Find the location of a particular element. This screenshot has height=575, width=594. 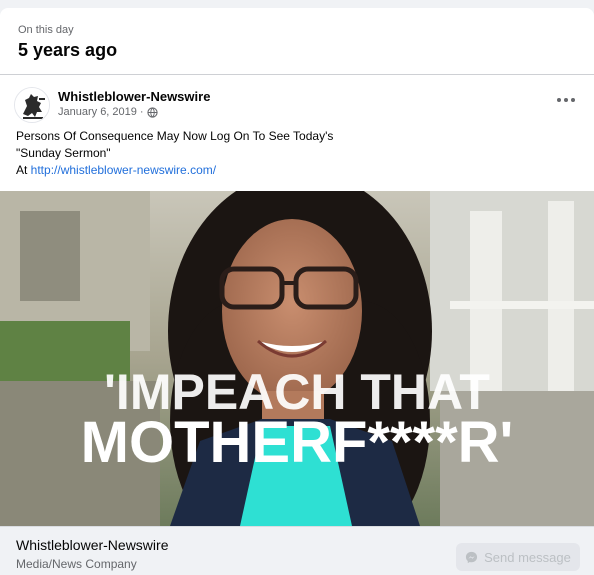

memory-header: On this day 5 years ago is located at coordinates (297, 41).